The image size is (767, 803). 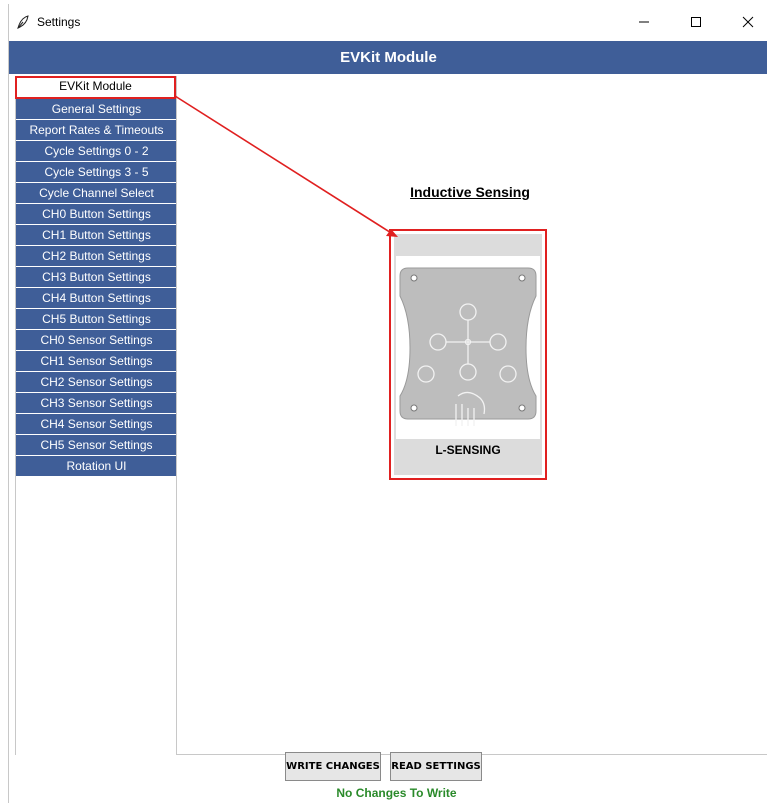 I want to click on page-title: EVKit Module, so click(x=388, y=57).